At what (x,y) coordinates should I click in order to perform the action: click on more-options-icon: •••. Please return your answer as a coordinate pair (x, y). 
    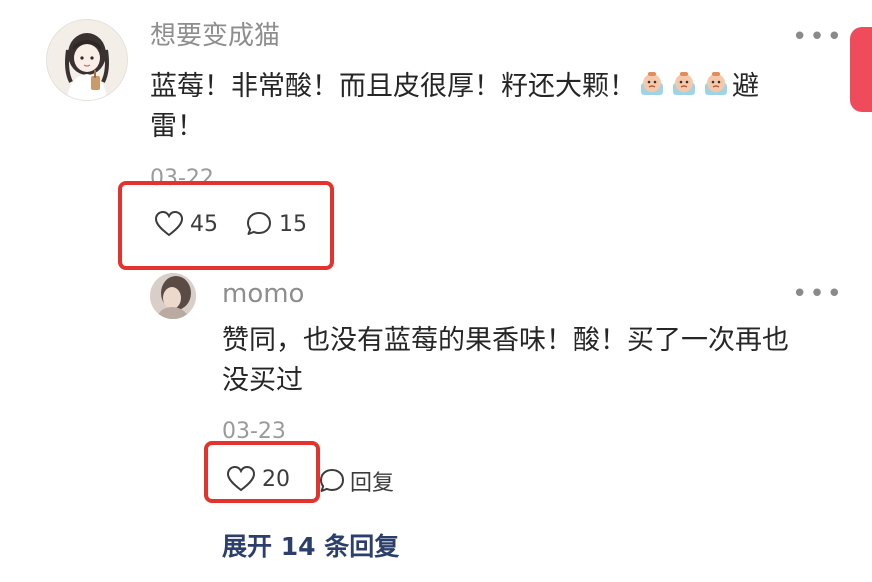
    Looking at the image, I should click on (818, 37).